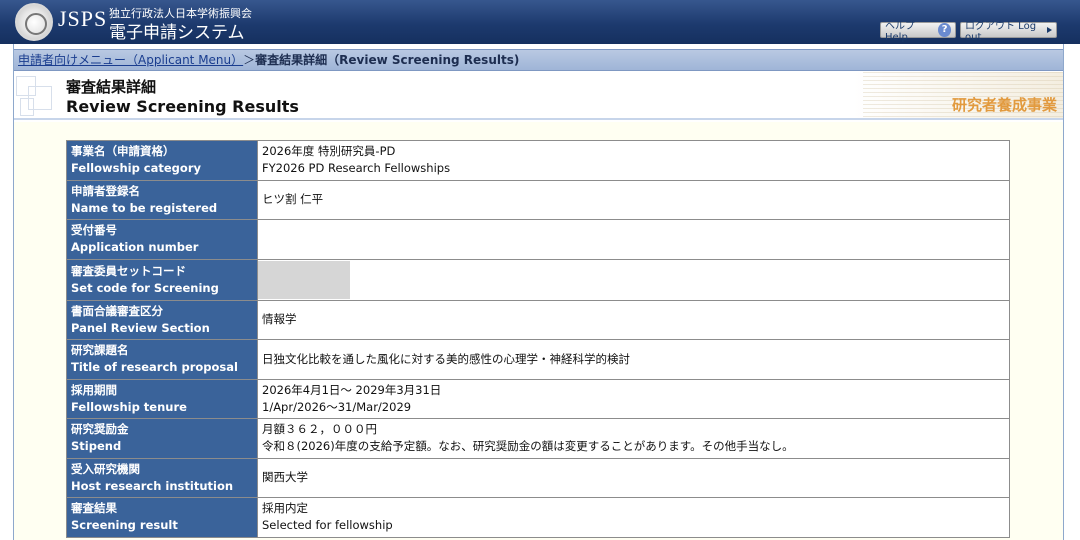 Image resolution: width=1080 pixels, height=540 pixels. What do you see at coordinates (387, 60) in the screenshot?
I see `breadcrumb-current: 審査結果詳細（Review Screening Results)` at bounding box center [387, 60].